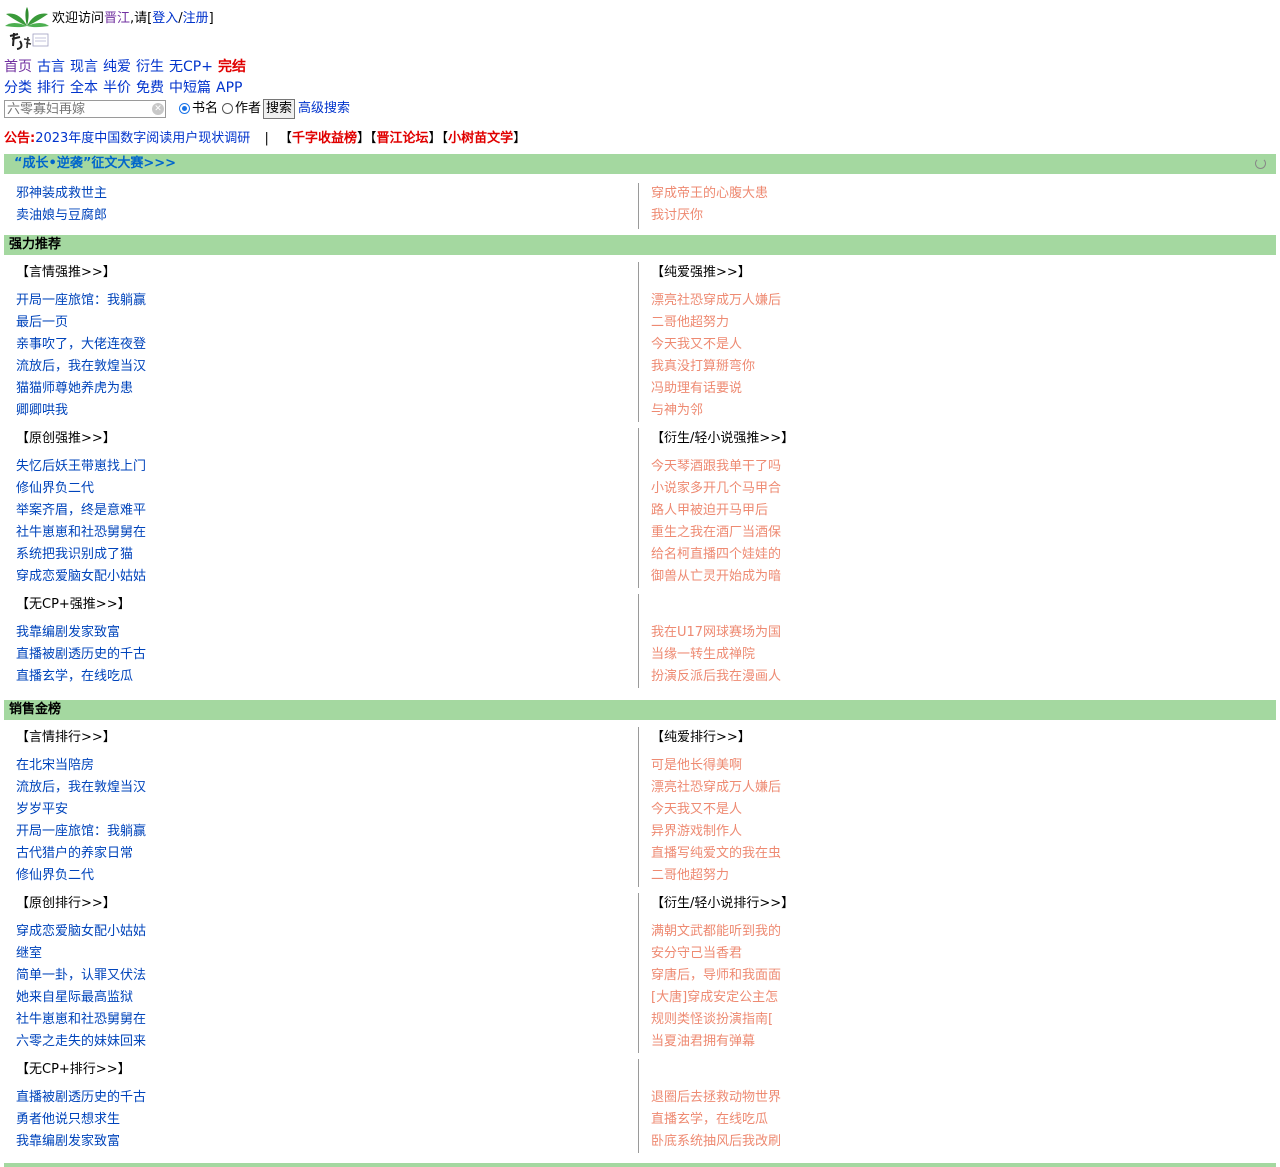 The image size is (1280, 1167). I want to click on no-cp-rank-title: 【无CP+排行>>】, so click(73, 1070).